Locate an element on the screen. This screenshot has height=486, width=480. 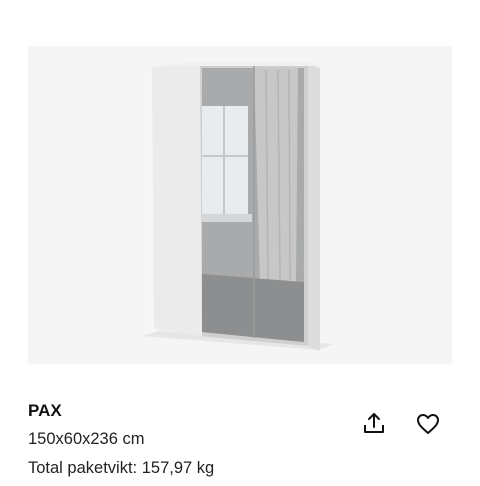
share-icon is located at coordinates (374, 423).